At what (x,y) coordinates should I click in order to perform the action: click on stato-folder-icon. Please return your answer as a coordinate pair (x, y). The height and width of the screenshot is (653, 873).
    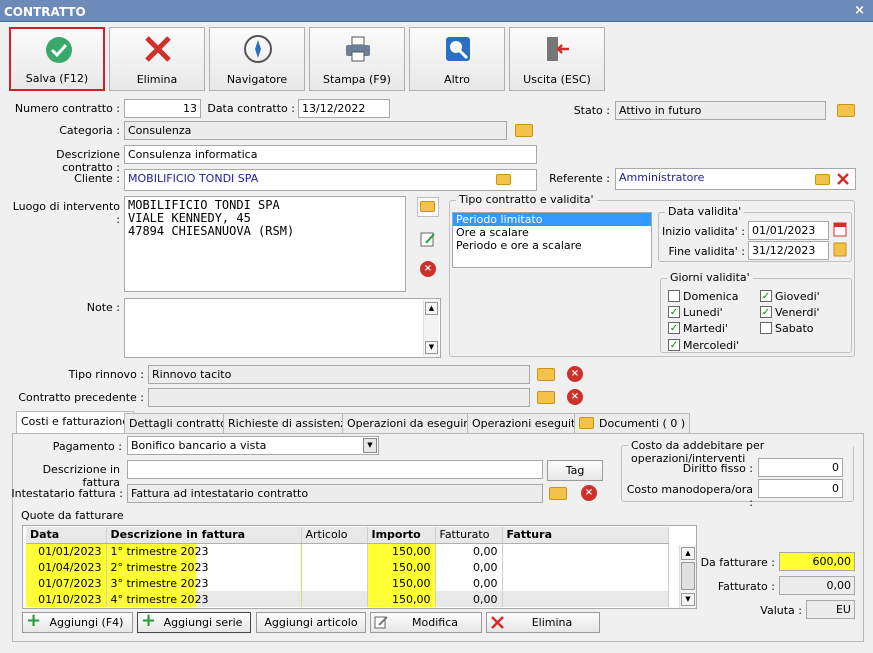
    Looking at the image, I should click on (846, 110).